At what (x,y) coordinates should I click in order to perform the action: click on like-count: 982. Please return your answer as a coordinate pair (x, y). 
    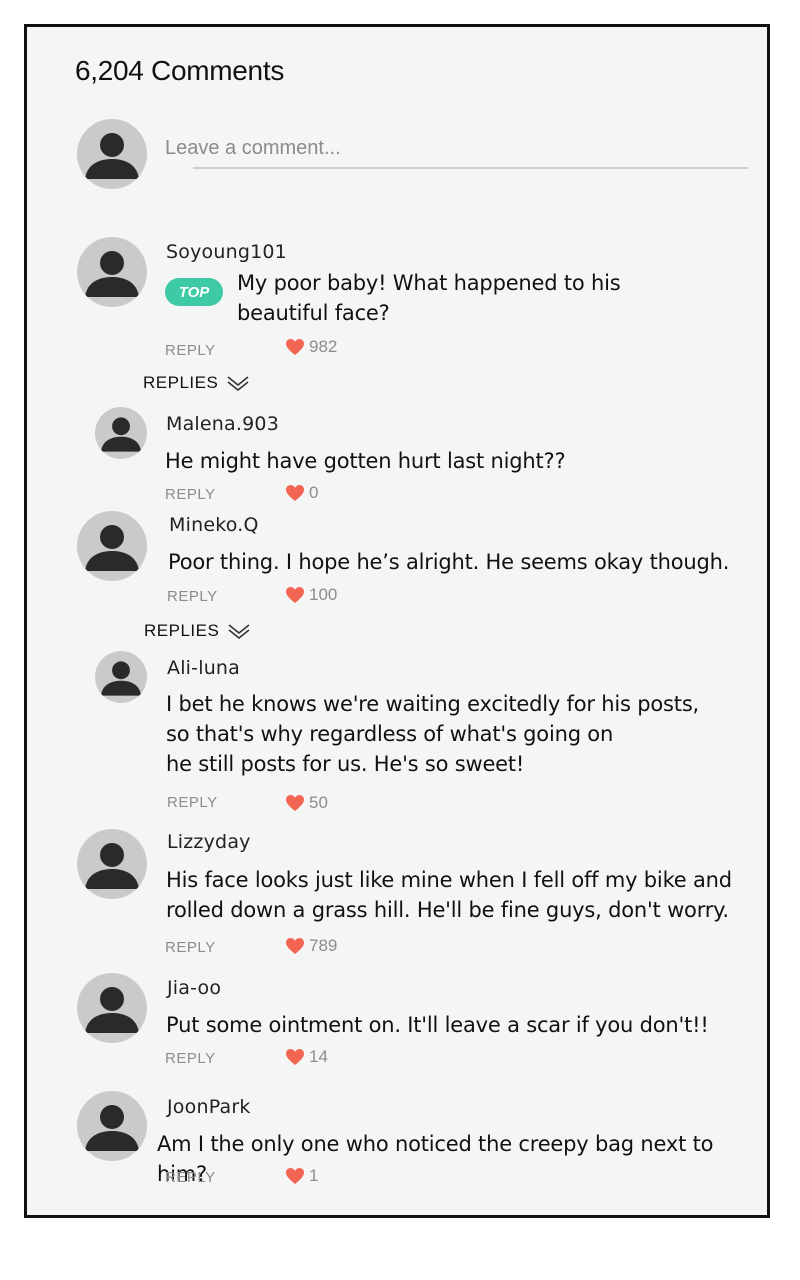
    Looking at the image, I should click on (323, 346).